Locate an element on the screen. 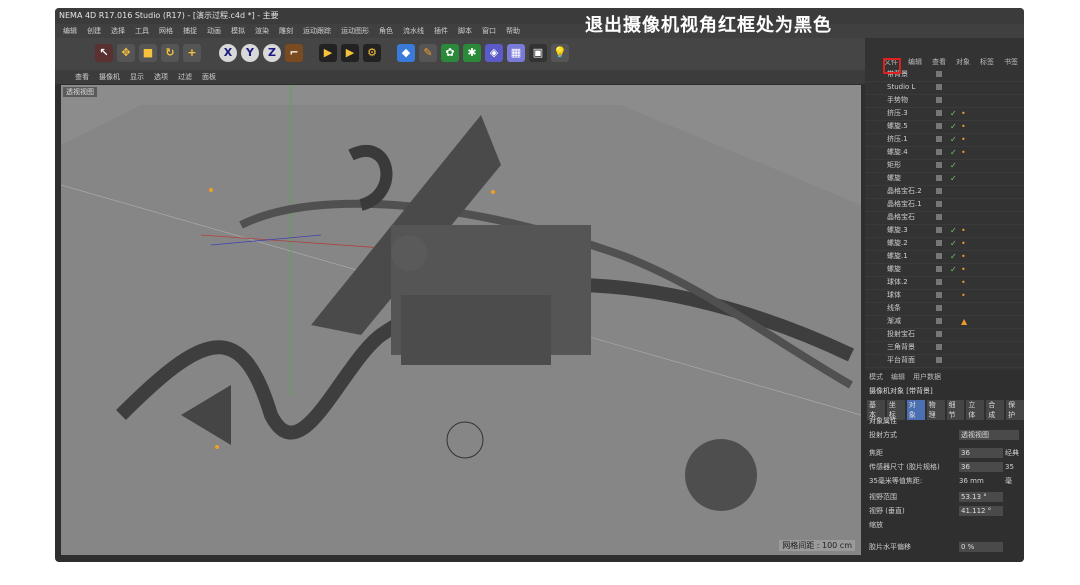 The width and height of the screenshot is (1080, 585). menu-item: 运动图形 is located at coordinates (355, 31).